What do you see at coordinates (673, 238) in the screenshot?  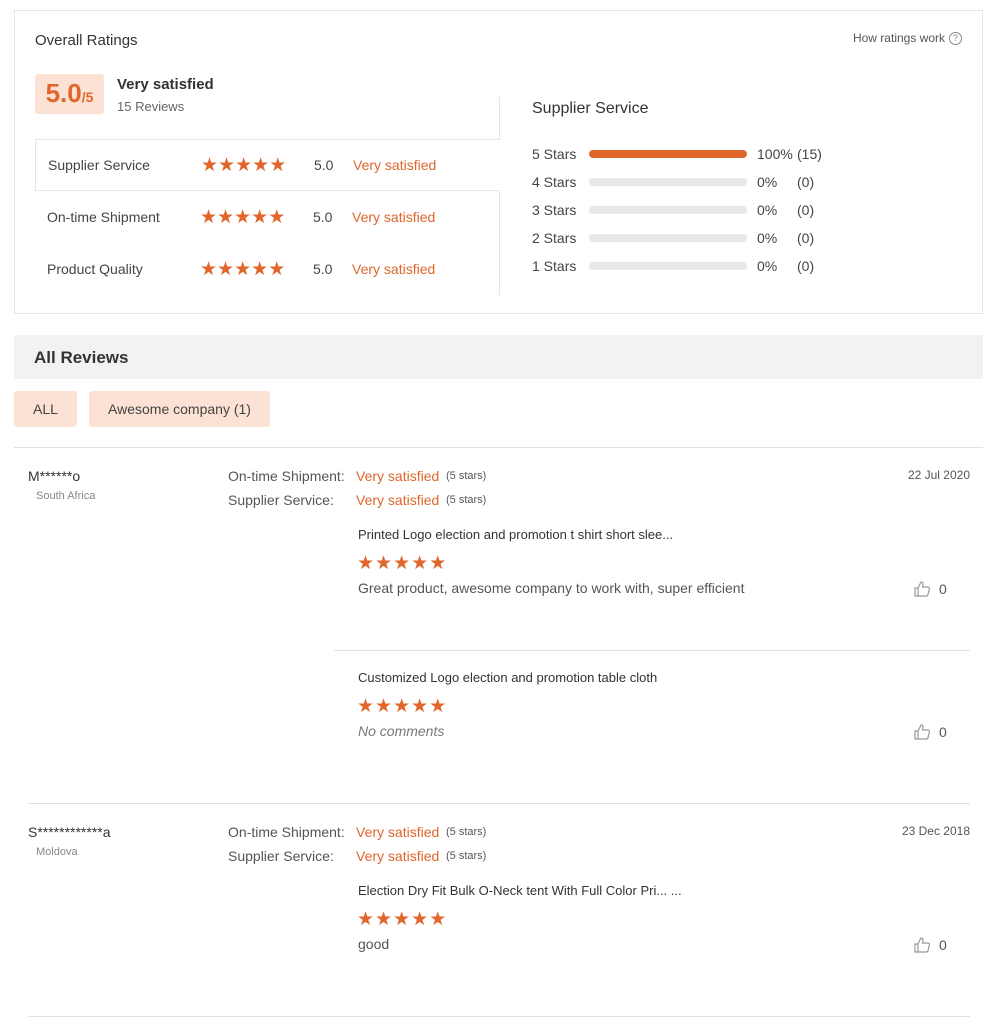 I see `distribution-row: 2 Stars 0% (0)` at bounding box center [673, 238].